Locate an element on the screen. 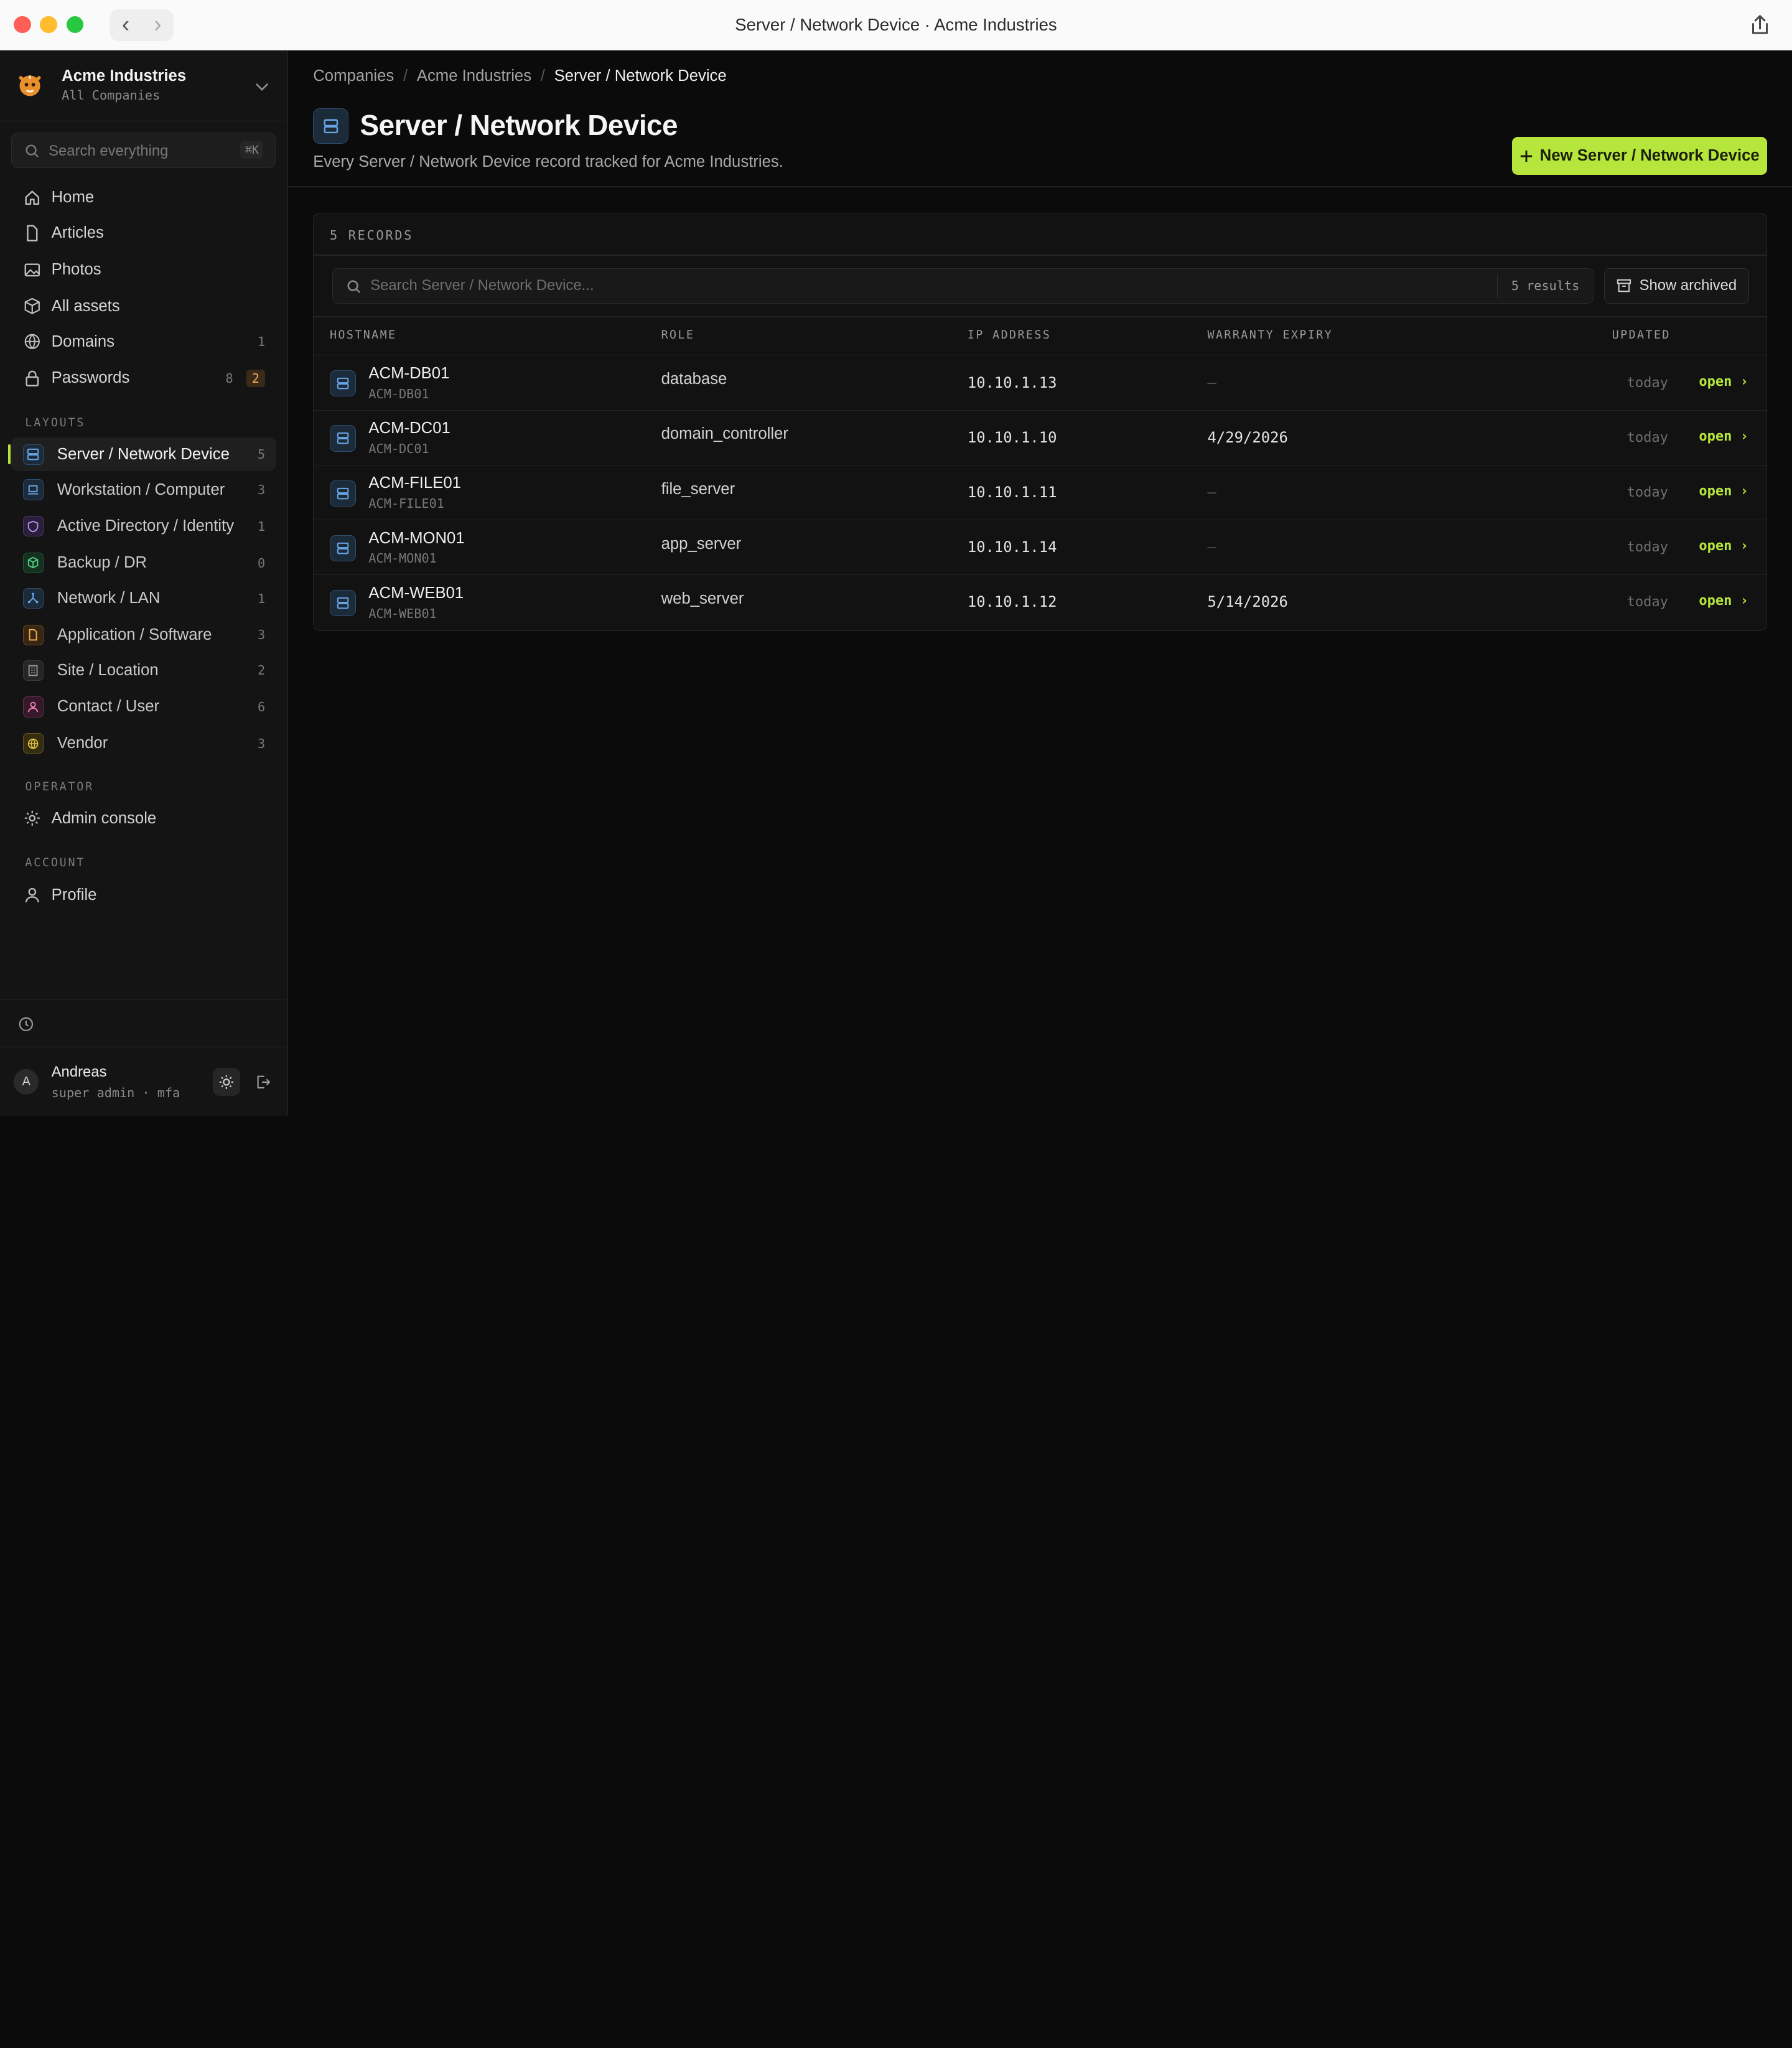 This screenshot has height=2048, width=1792. share-icon is located at coordinates (1760, 25).